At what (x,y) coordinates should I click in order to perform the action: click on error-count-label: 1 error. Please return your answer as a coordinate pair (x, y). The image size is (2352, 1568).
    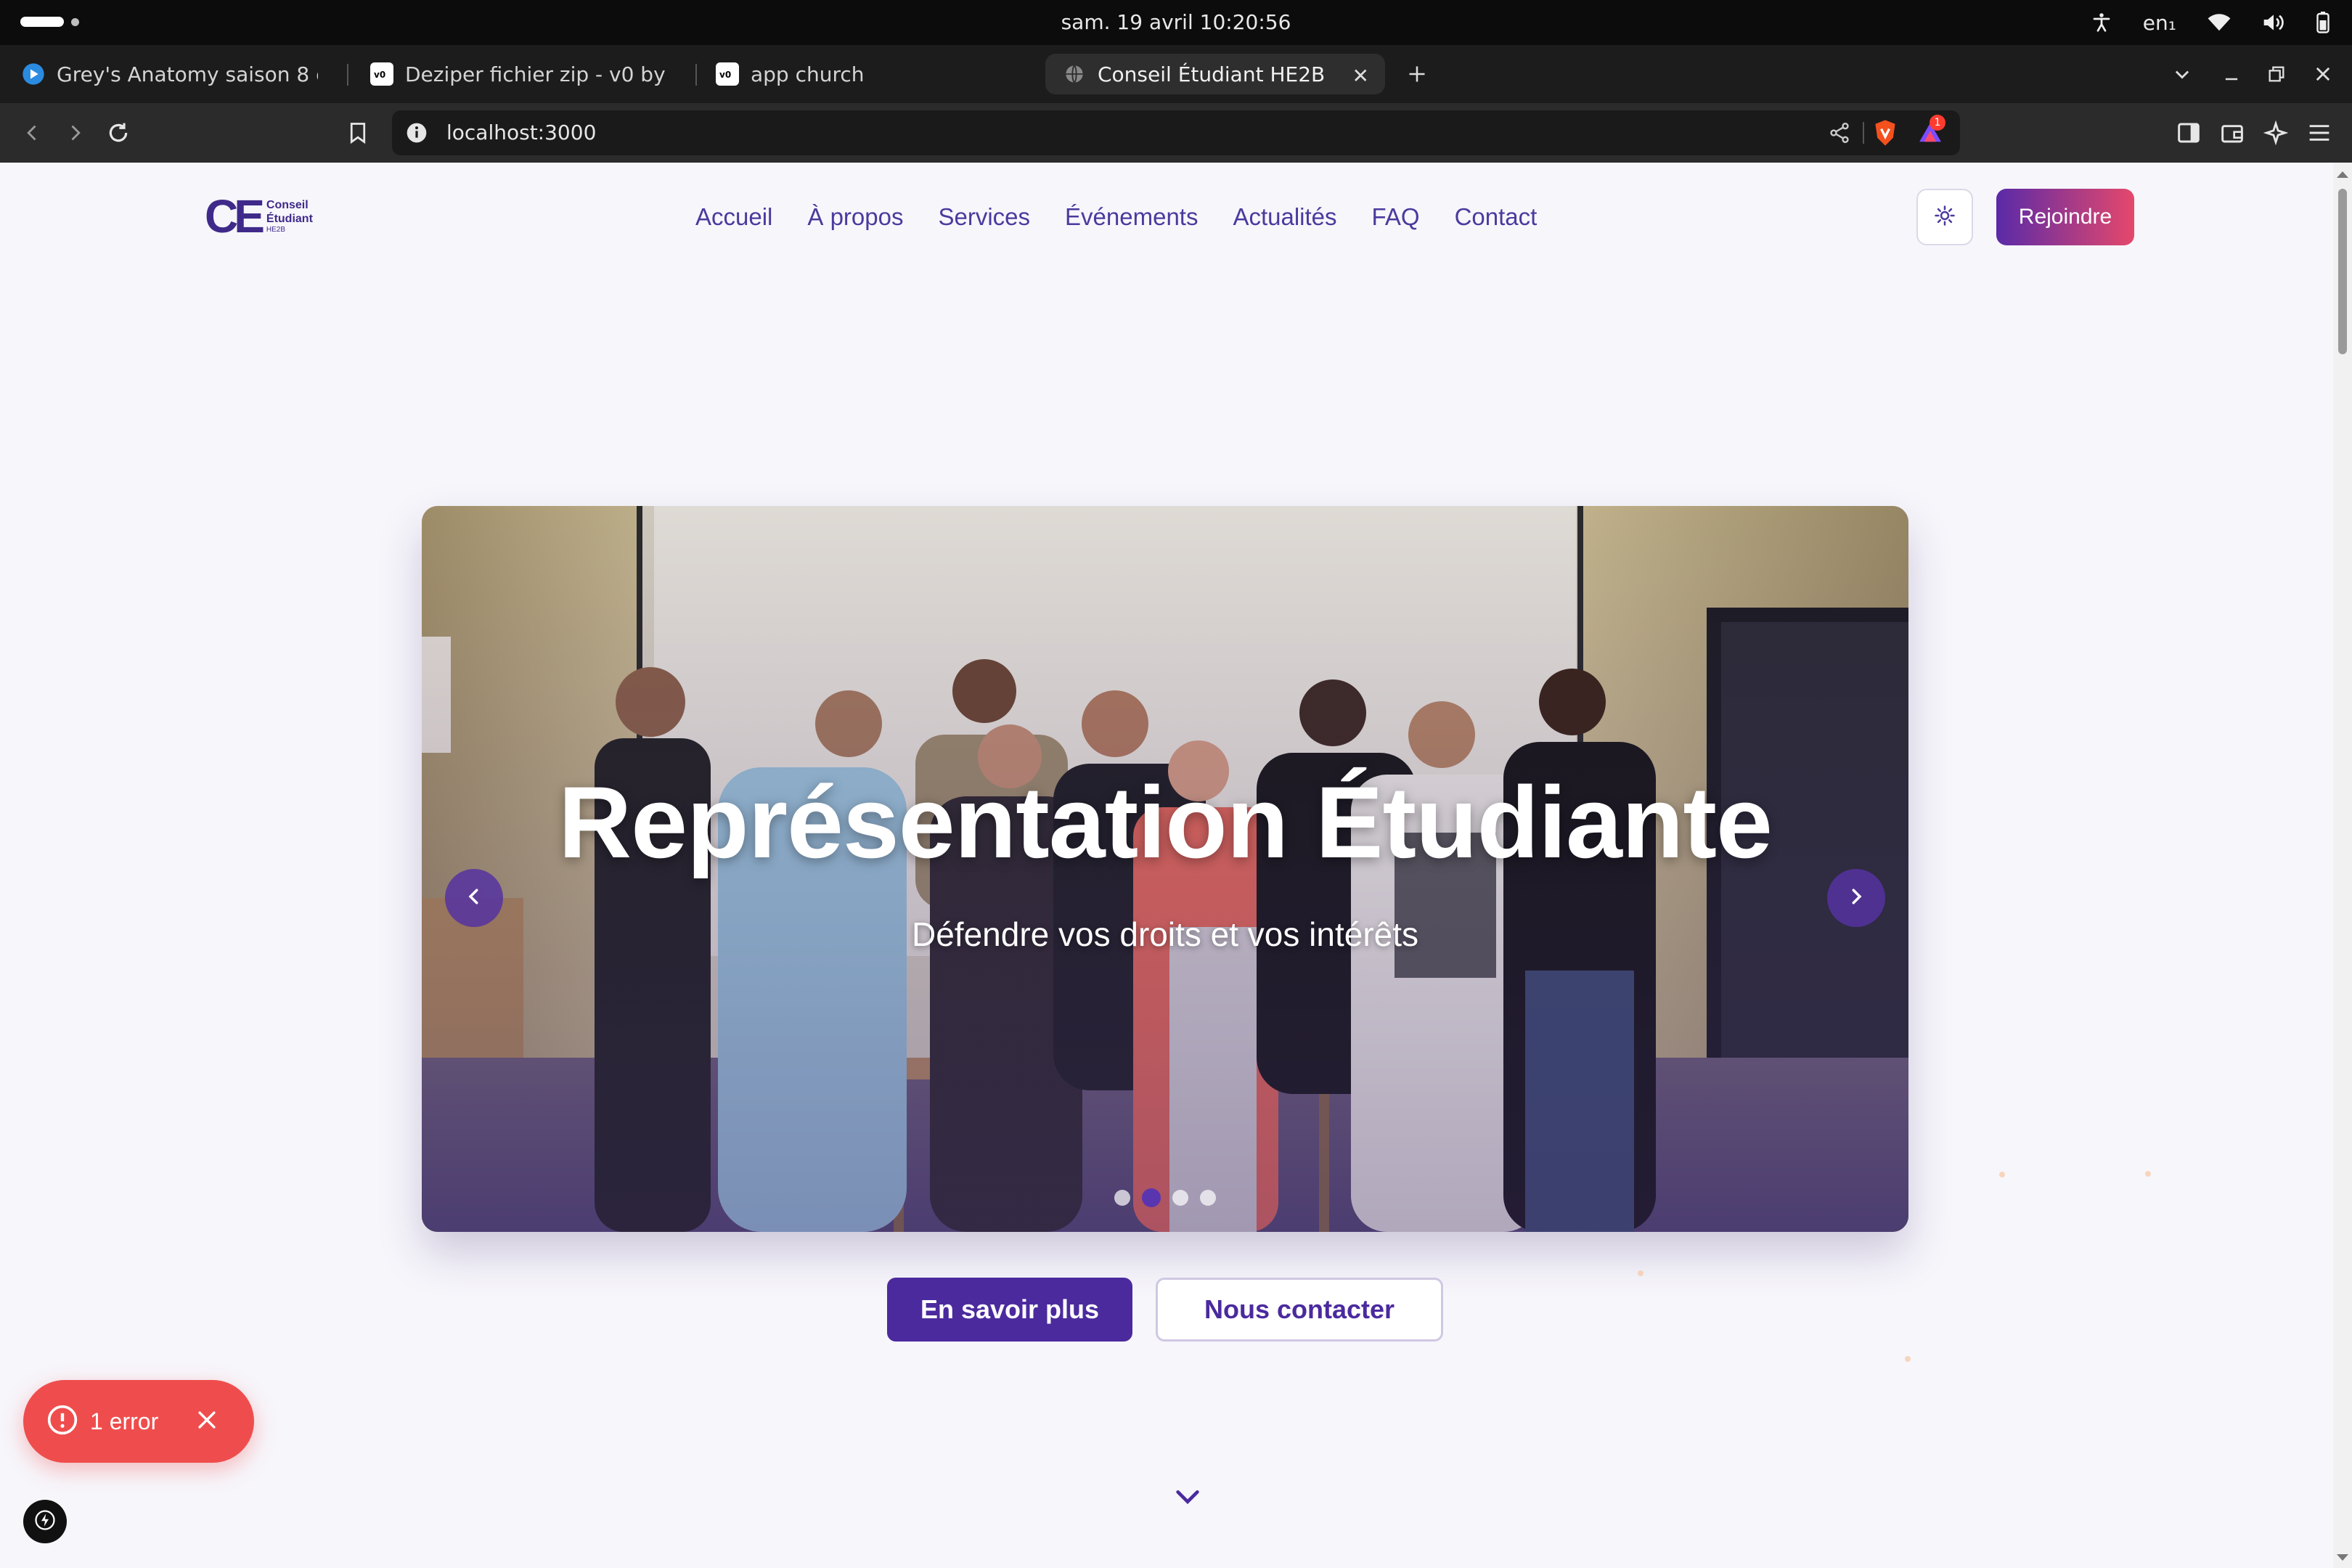
    Looking at the image, I should click on (125, 1421).